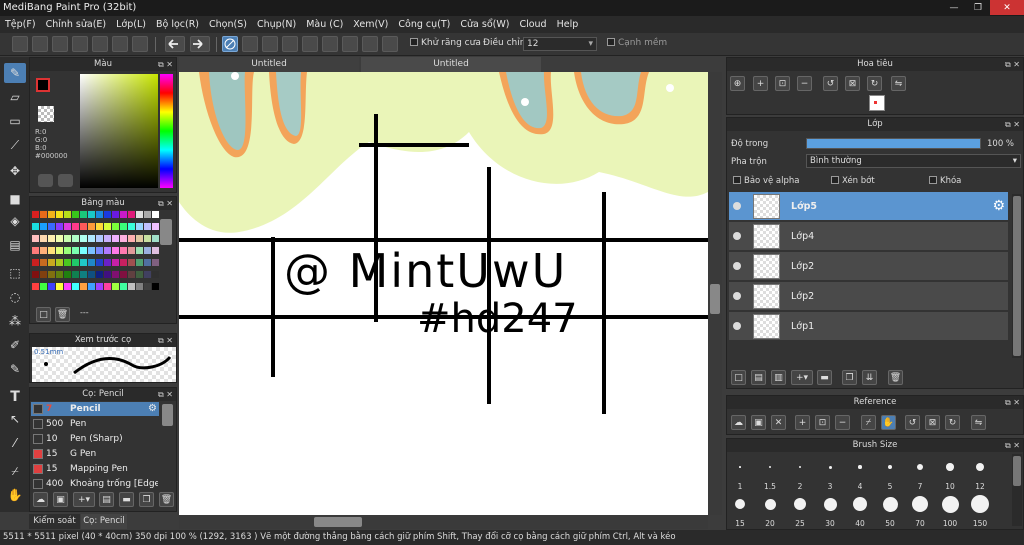 The height and width of the screenshot is (545, 1024). Describe the element at coordinates (1007, 7) in the screenshot. I see `close-button: ✕` at that location.